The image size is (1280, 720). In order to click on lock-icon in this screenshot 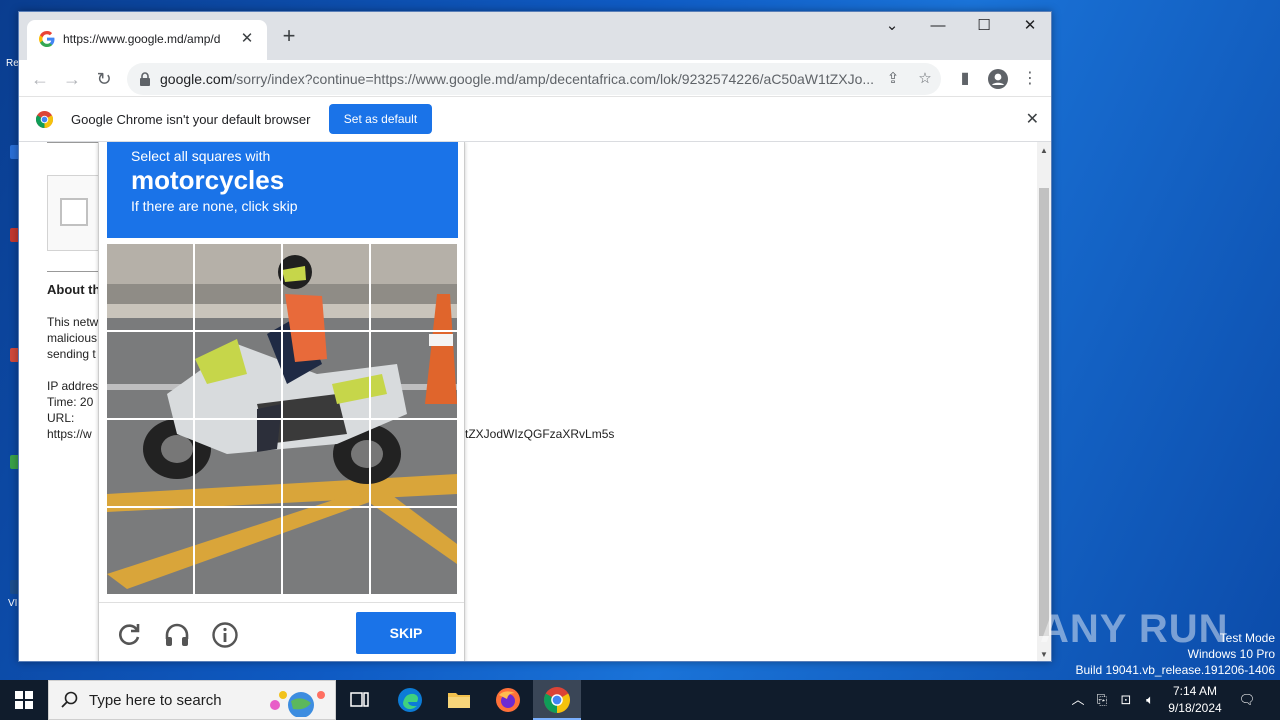, I will do `click(145, 79)`.